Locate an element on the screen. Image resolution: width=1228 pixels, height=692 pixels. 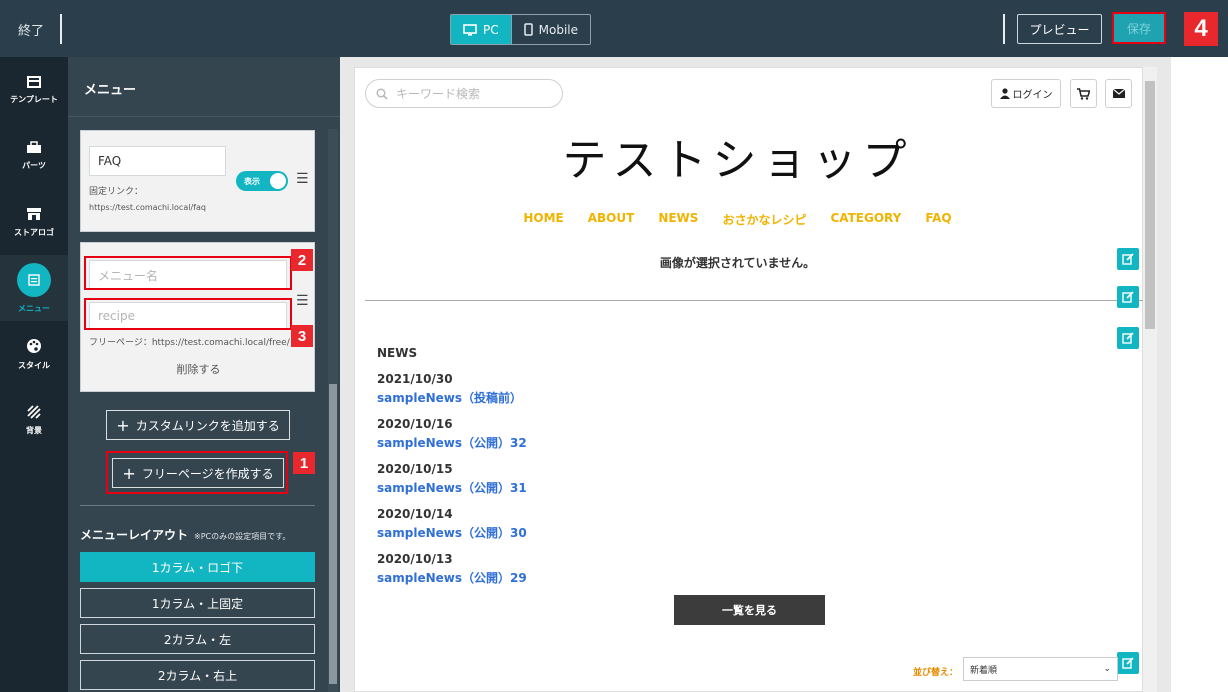
top-bar: 終了 PC Mobile プレビュー 保存 4 is located at coordinates (614, 28).